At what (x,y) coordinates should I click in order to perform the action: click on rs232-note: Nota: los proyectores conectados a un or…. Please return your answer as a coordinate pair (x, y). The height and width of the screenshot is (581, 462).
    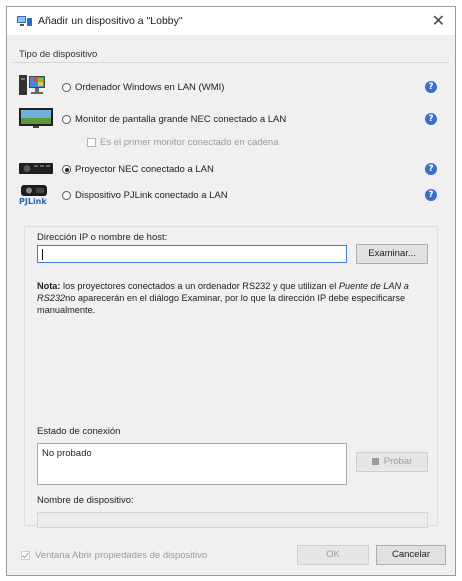
    Looking at the image, I should click on (223, 298).